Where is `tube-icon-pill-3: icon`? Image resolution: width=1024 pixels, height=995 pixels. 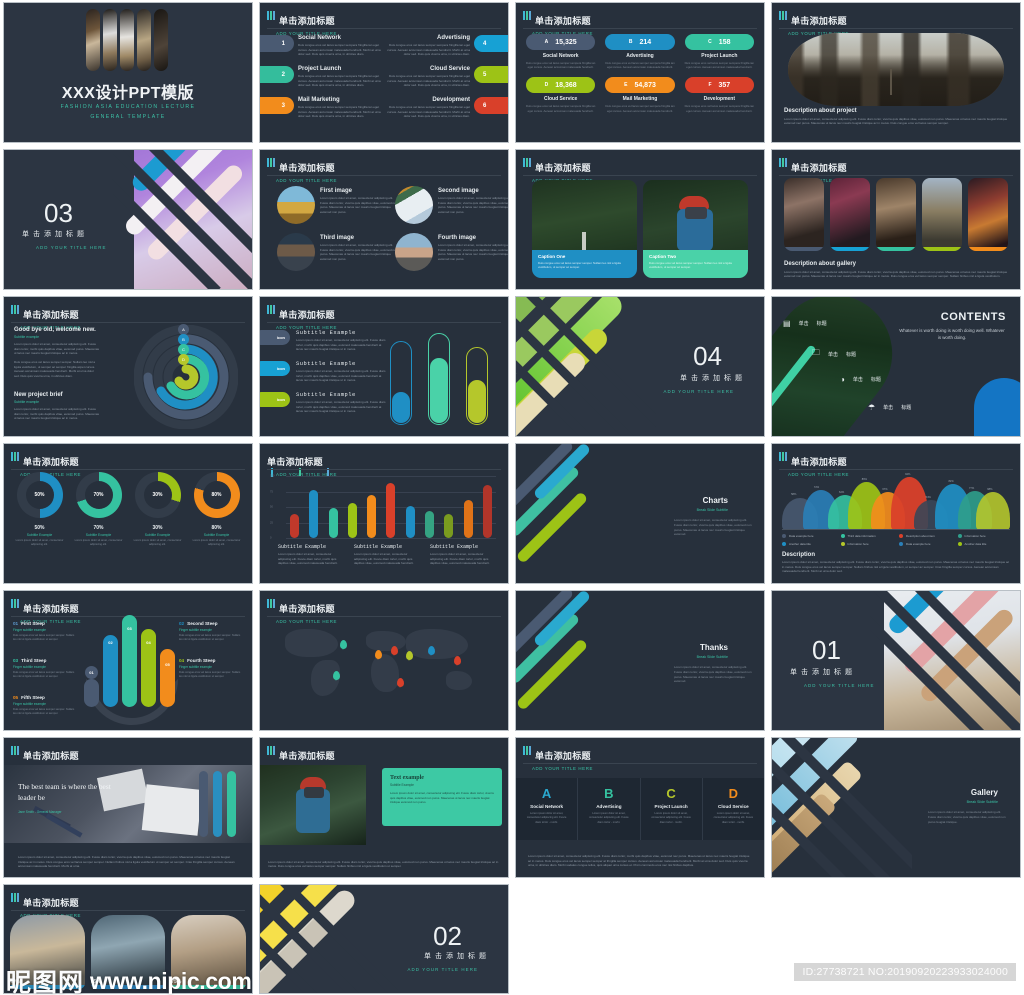
tube-icon-pill-3: icon is located at coordinates (275, 399).